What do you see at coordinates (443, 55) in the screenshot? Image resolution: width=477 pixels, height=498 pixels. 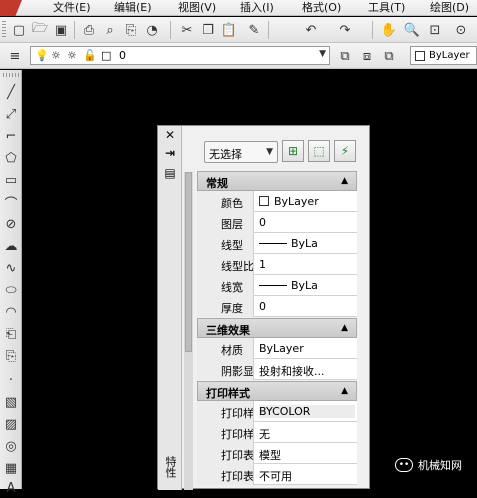 I see `color-dropdown: ByLayer` at bounding box center [443, 55].